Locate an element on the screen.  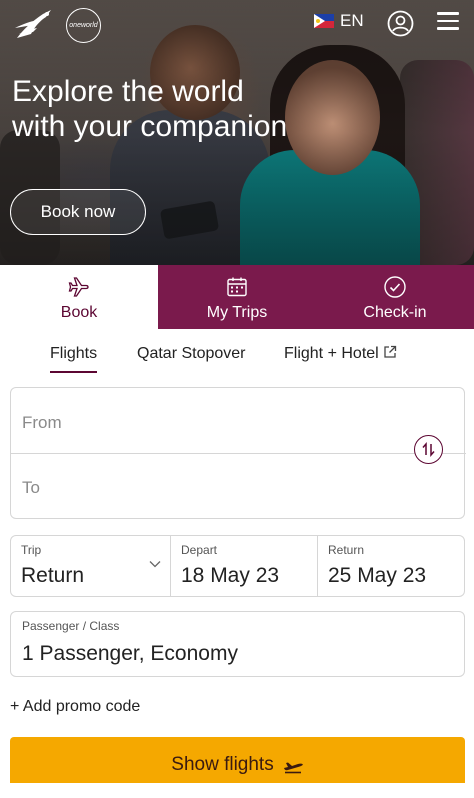
booking-type-tabs: Flights Qatar Stopover Flight + Hotel is located at coordinates (237, 360).